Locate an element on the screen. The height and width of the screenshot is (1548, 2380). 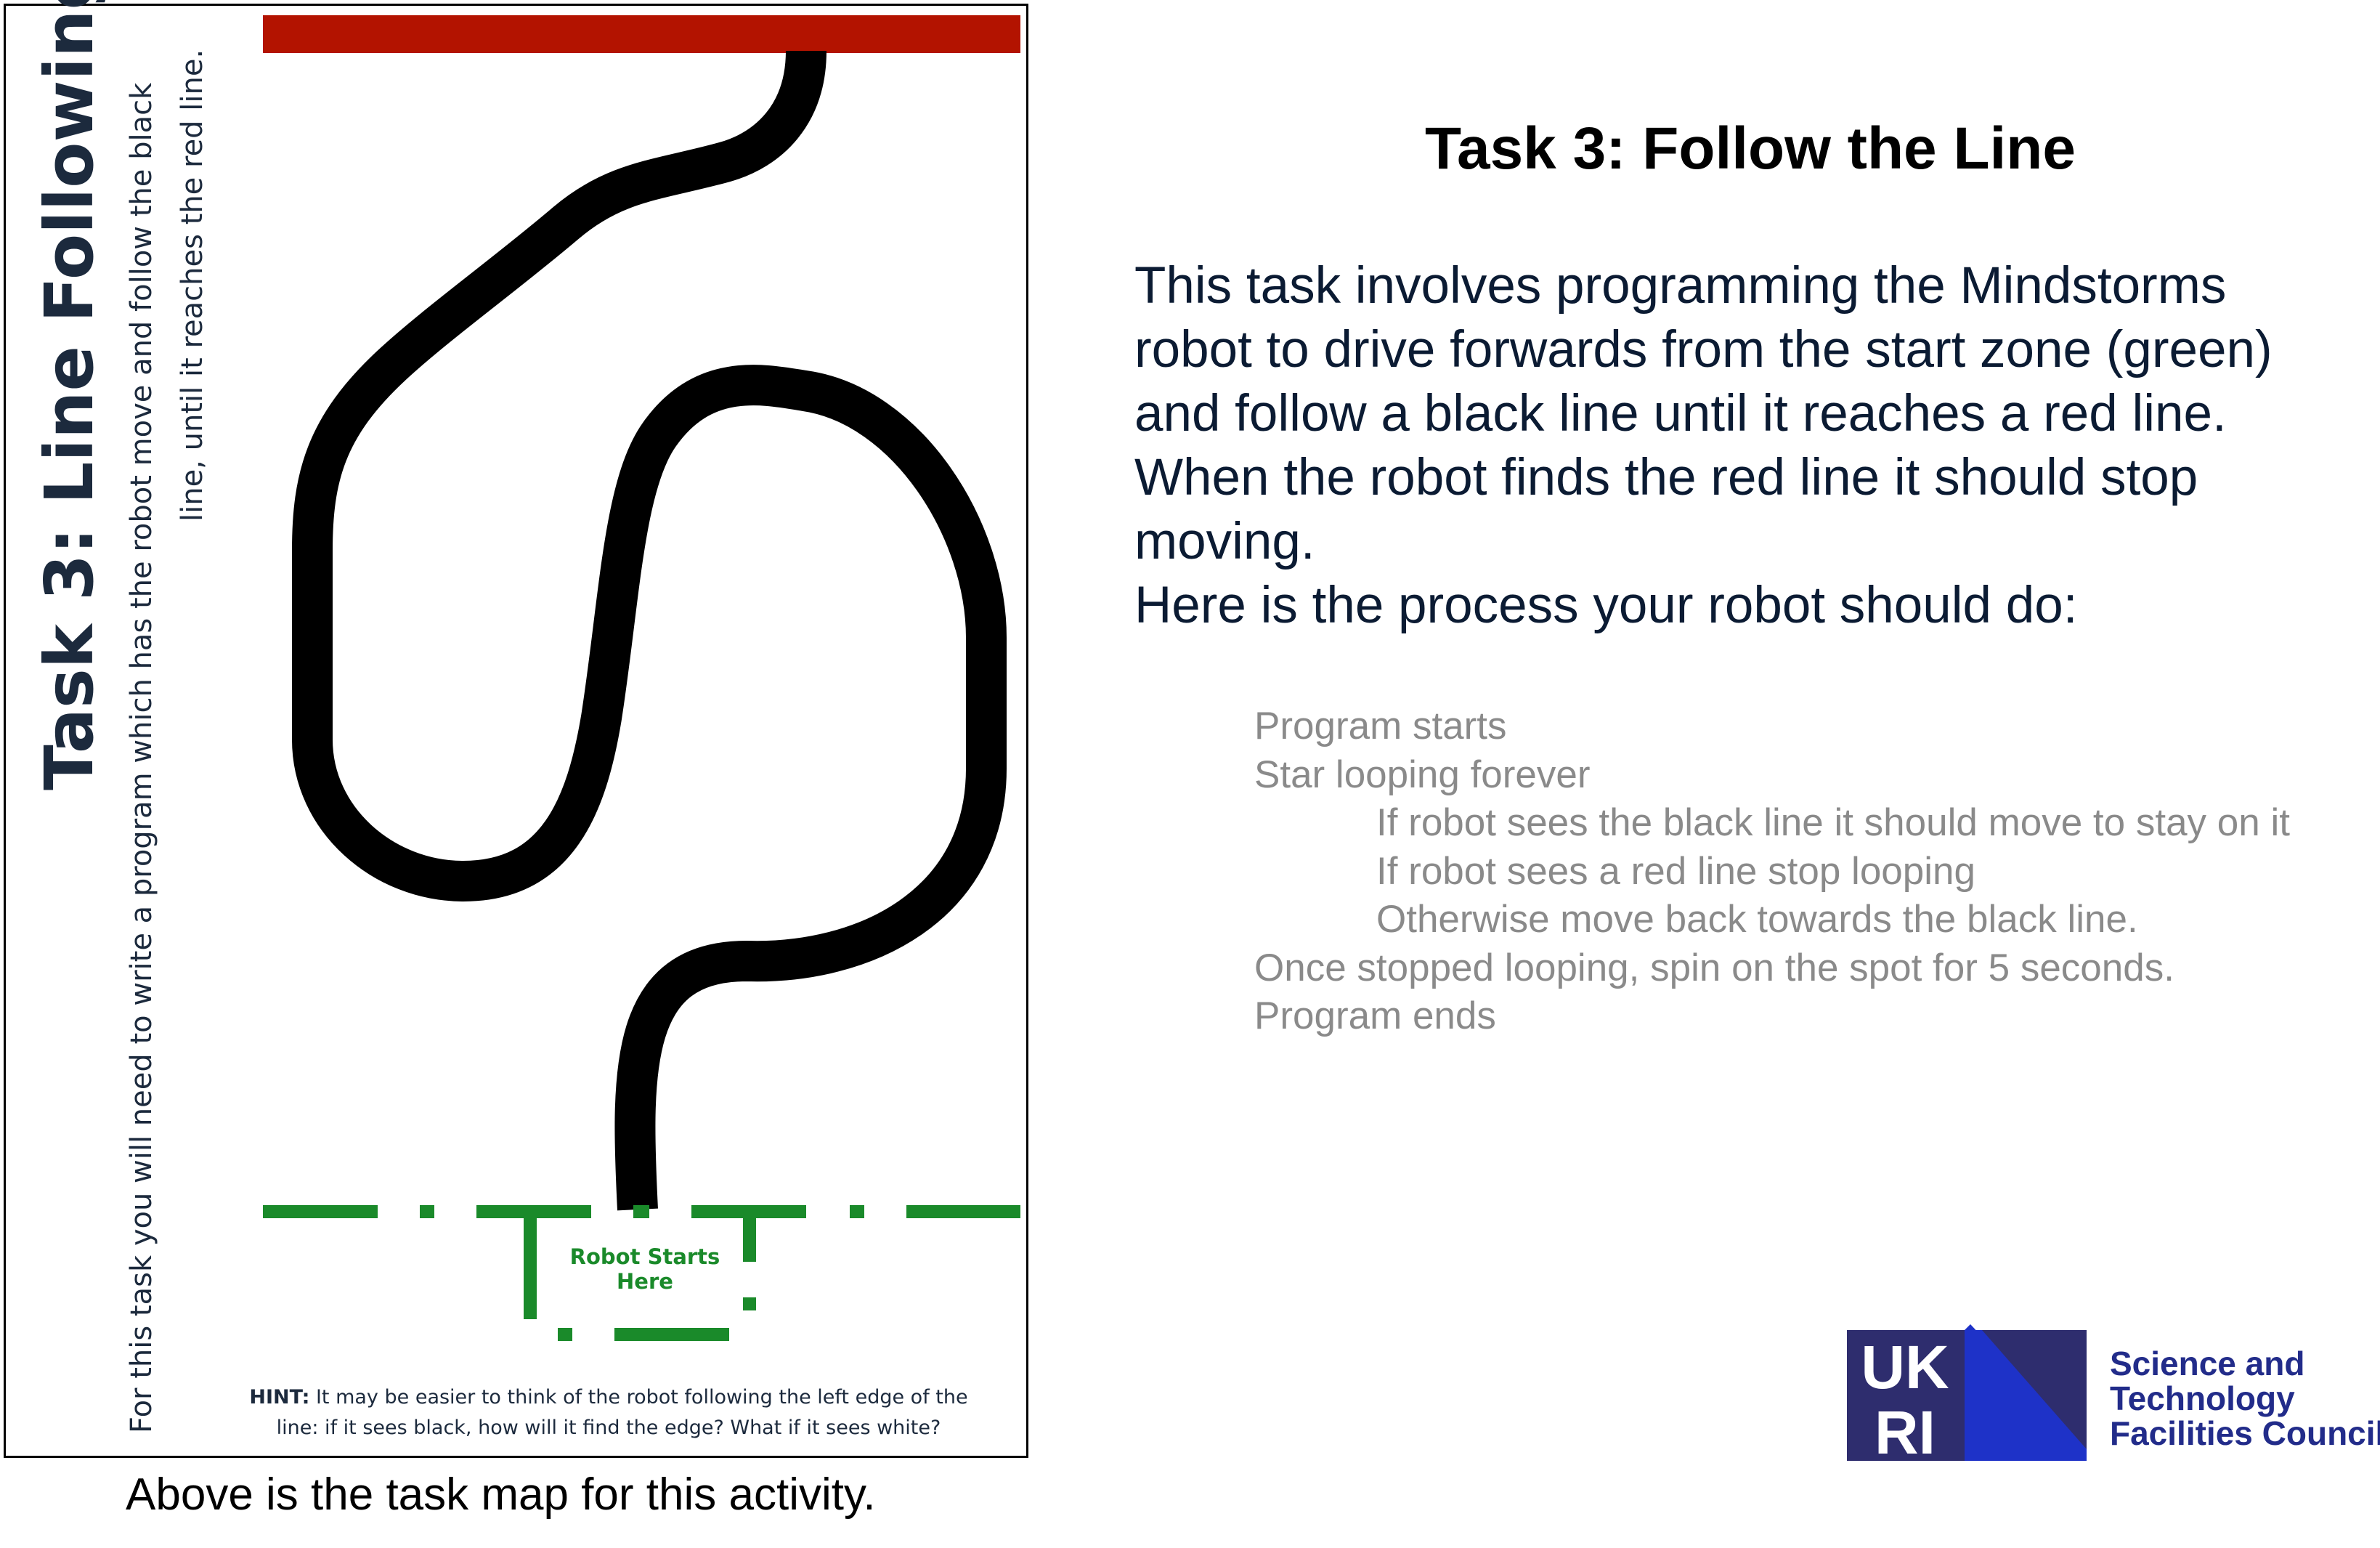
svg-text: UK is located at coordinates (1905, 1367).